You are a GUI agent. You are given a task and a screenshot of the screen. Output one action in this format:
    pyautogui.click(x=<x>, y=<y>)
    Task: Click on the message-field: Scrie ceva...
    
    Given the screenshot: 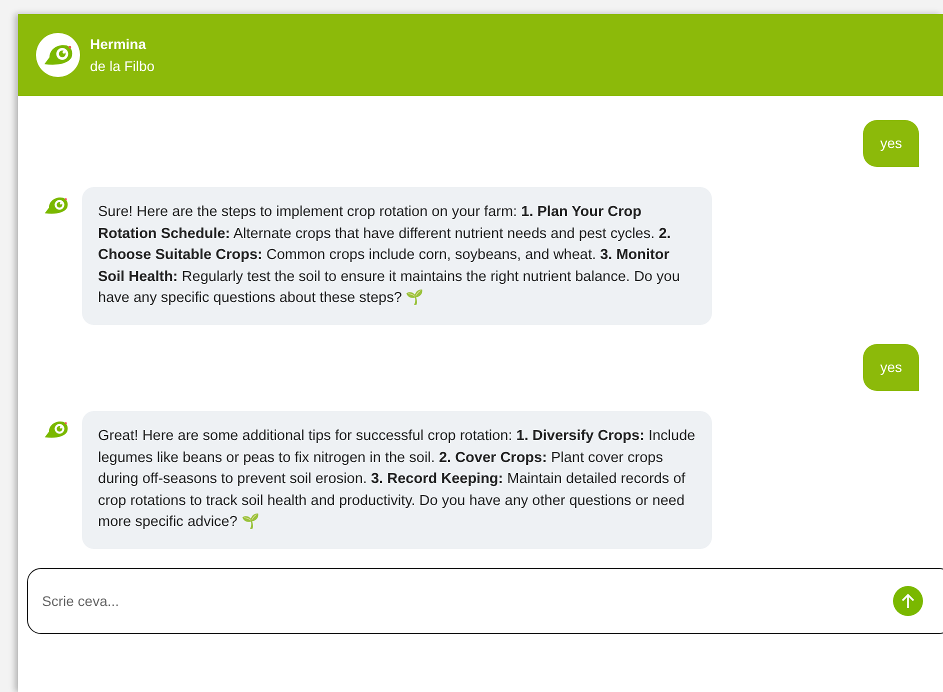 What is the action you would take?
    pyautogui.click(x=485, y=601)
    